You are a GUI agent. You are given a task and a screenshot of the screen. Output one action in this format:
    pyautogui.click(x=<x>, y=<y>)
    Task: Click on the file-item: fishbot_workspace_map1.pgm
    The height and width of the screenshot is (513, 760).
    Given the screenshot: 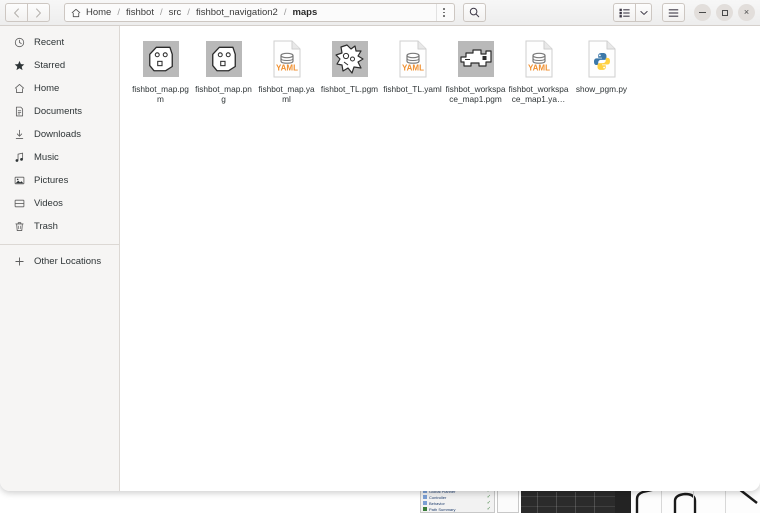 What is the action you would take?
    pyautogui.click(x=475, y=71)
    